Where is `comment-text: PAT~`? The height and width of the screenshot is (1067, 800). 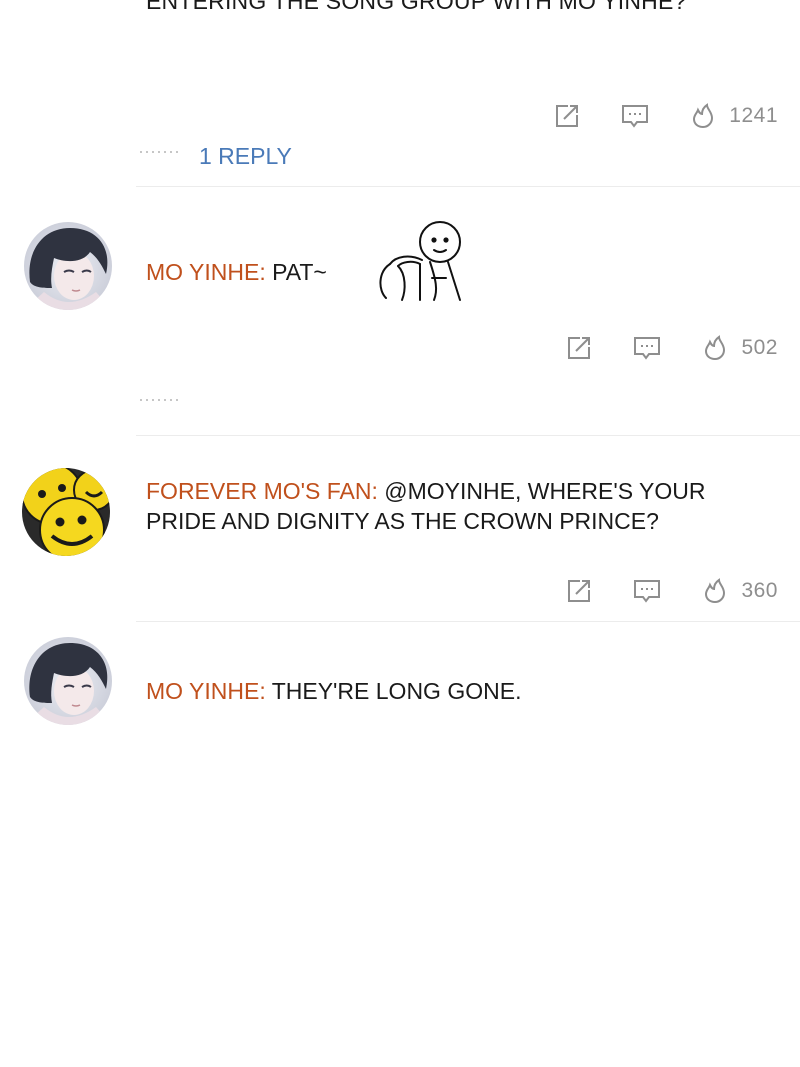
comment-text: PAT~ is located at coordinates (296, 272).